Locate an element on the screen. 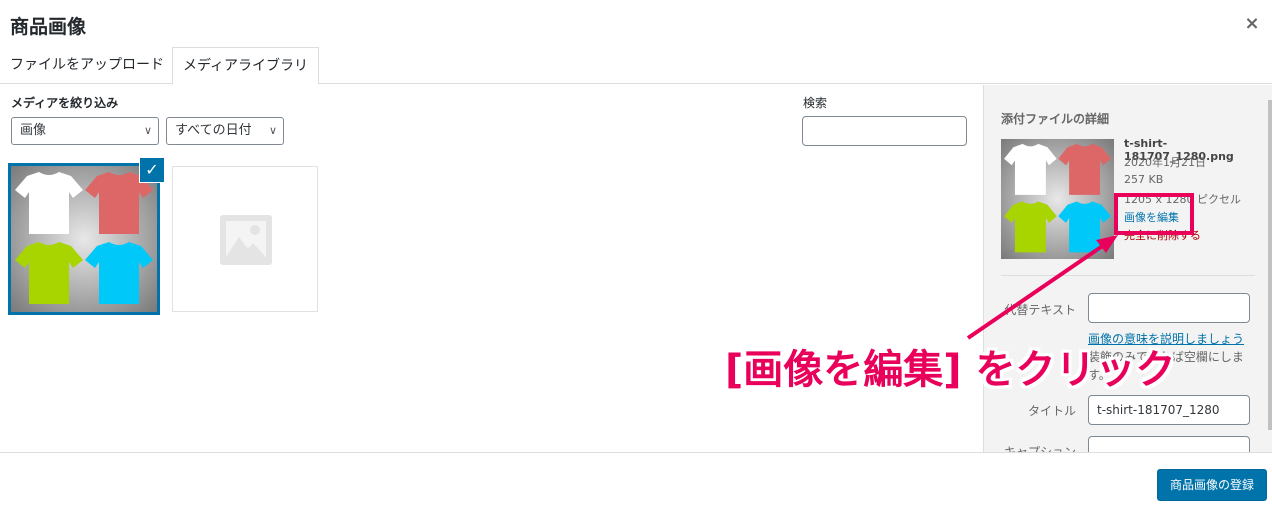 The height and width of the screenshot is (510, 1272). sidebar-divider is located at coordinates (1128, 275).